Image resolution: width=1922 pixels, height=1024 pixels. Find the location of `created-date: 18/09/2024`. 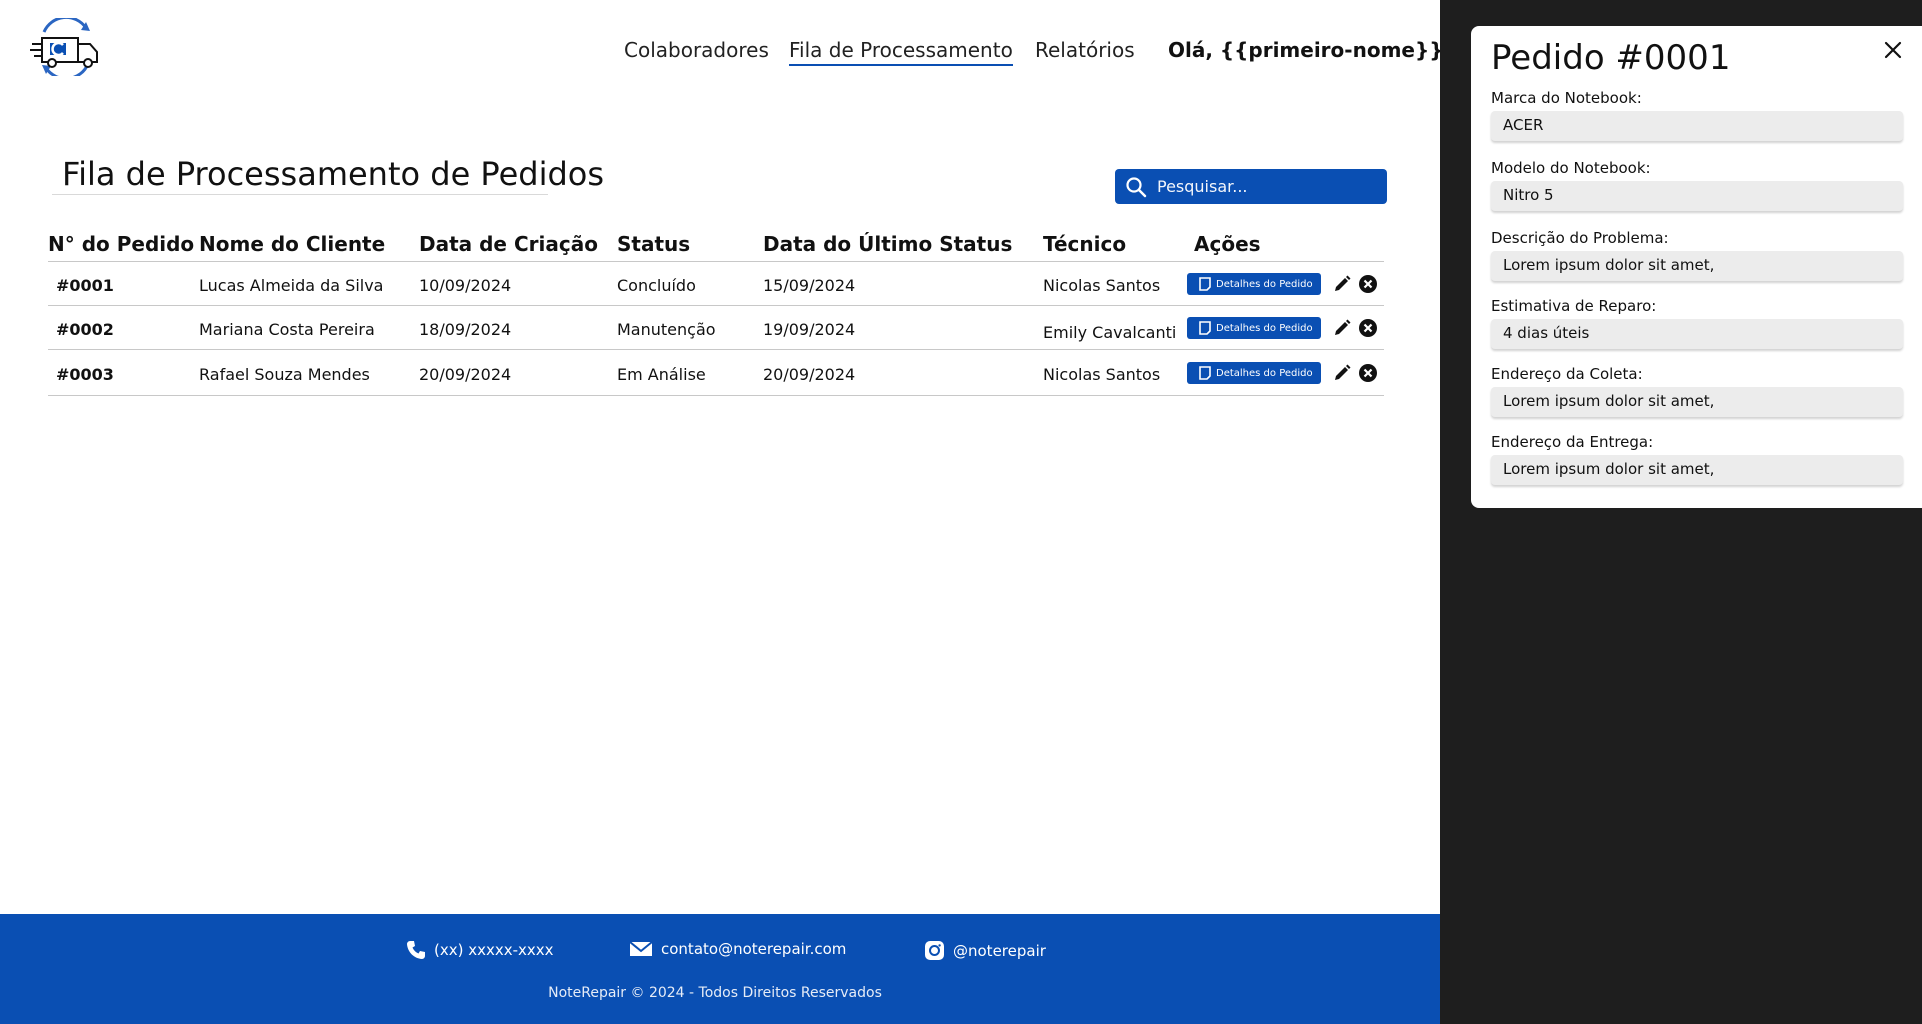

created-date: 18/09/2024 is located at coordinates (465, 329).